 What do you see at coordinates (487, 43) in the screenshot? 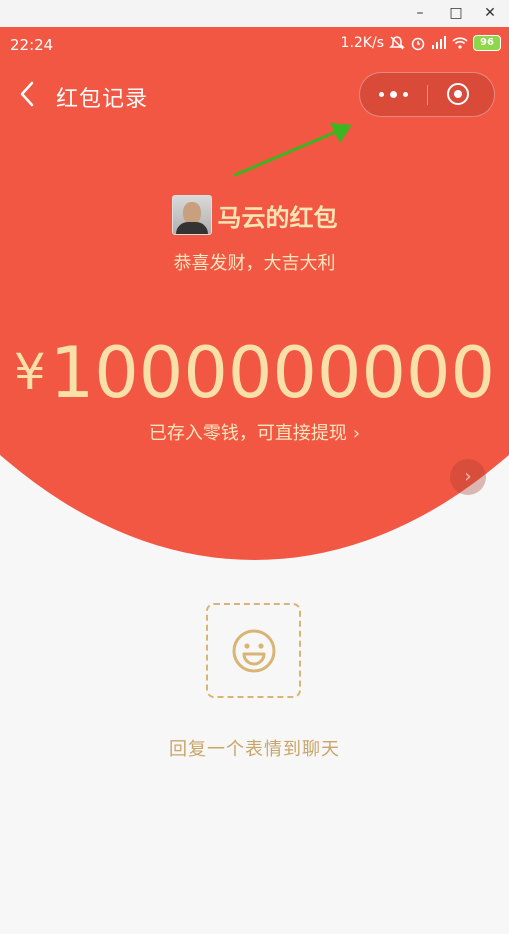
I see `battery-icon: 96` at bounding box center [487, 43].